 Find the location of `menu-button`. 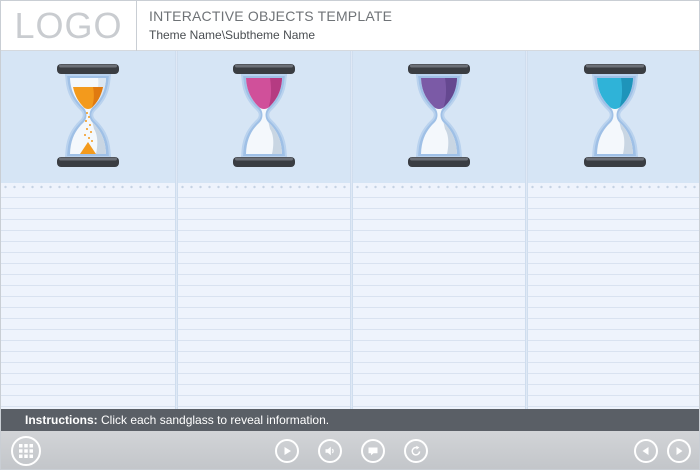

menu-button is located at coordinates (26, 451).